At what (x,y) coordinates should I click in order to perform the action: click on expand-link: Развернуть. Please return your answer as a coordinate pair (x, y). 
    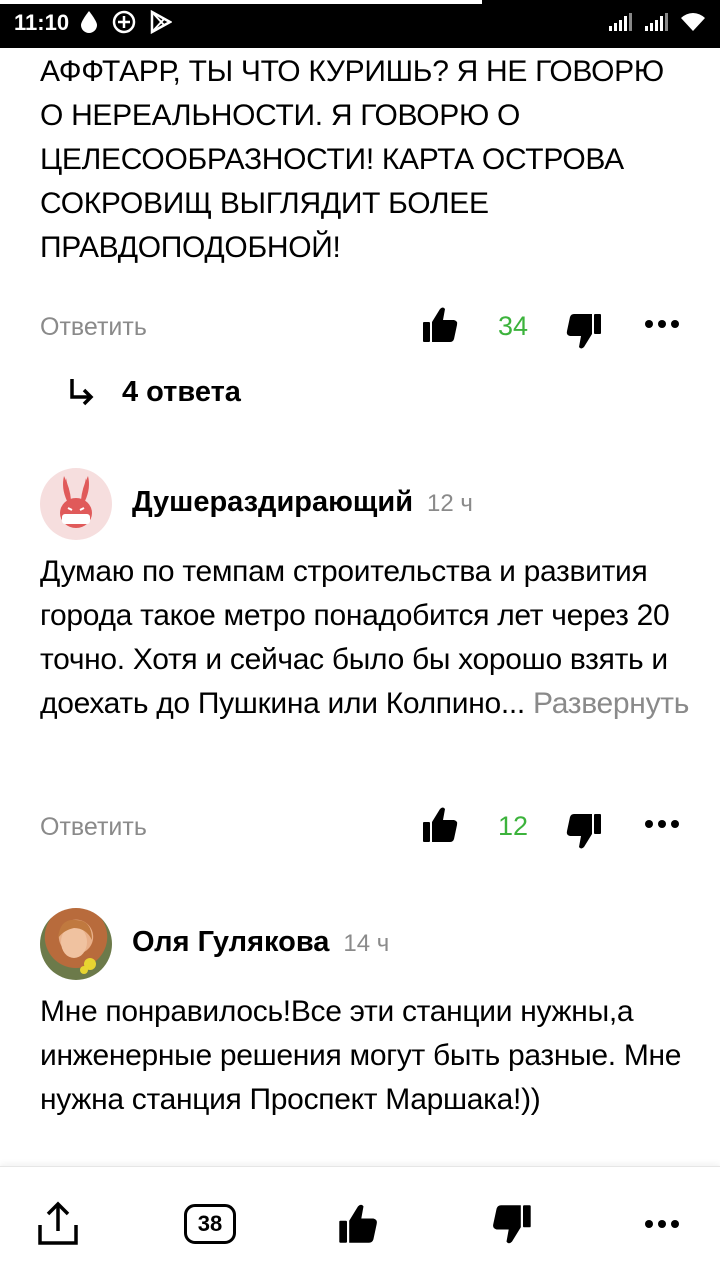
    Looking at the image, I should click on (611, 703).